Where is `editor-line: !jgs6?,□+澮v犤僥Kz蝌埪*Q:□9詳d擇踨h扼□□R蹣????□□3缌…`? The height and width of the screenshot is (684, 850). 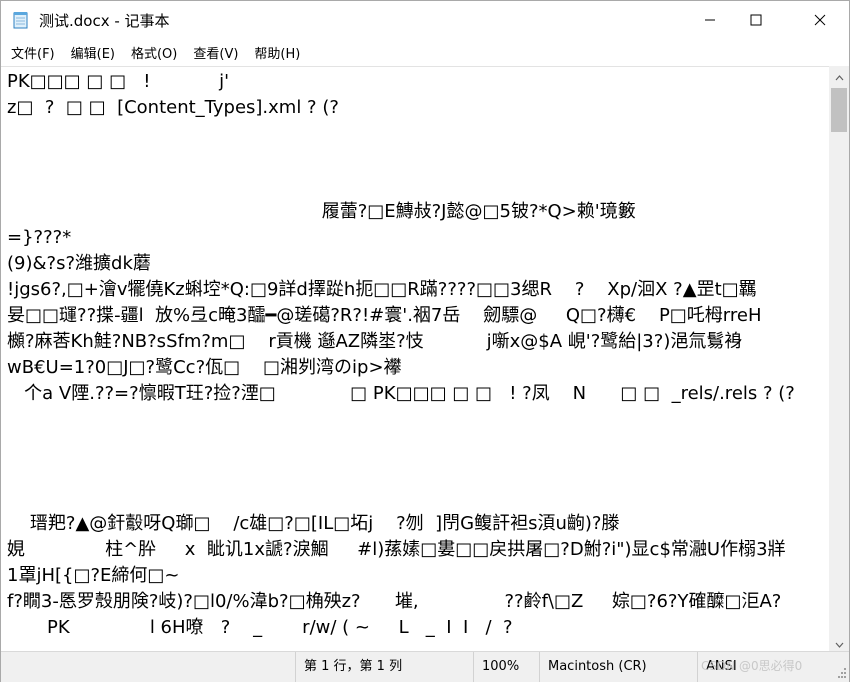 editor-line: !jgs6?,□+澮v犤僥Kz蝌埪*Q:□9詳d擇踨h扼□□R蹣????□□3缌… is located at coordinates (382, 289).